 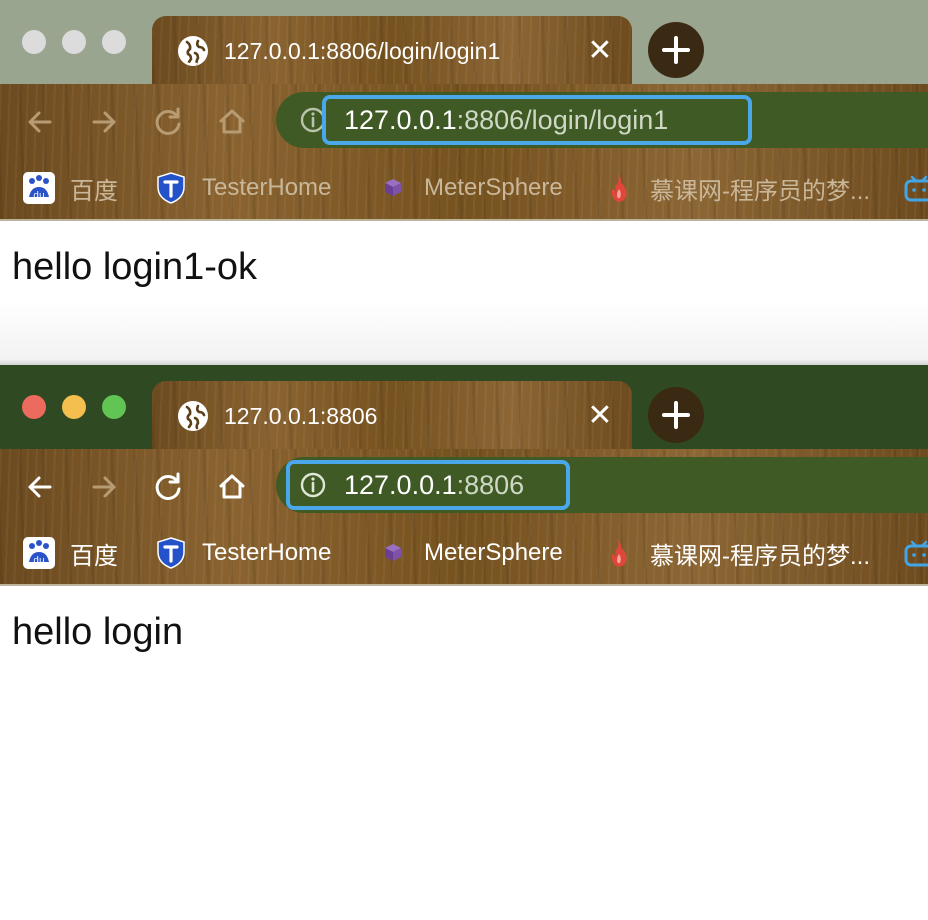 What do you see at coordinates (490, 485) in the screenshot?
I see `url-path: :8806` at bounding box center [490, 485].